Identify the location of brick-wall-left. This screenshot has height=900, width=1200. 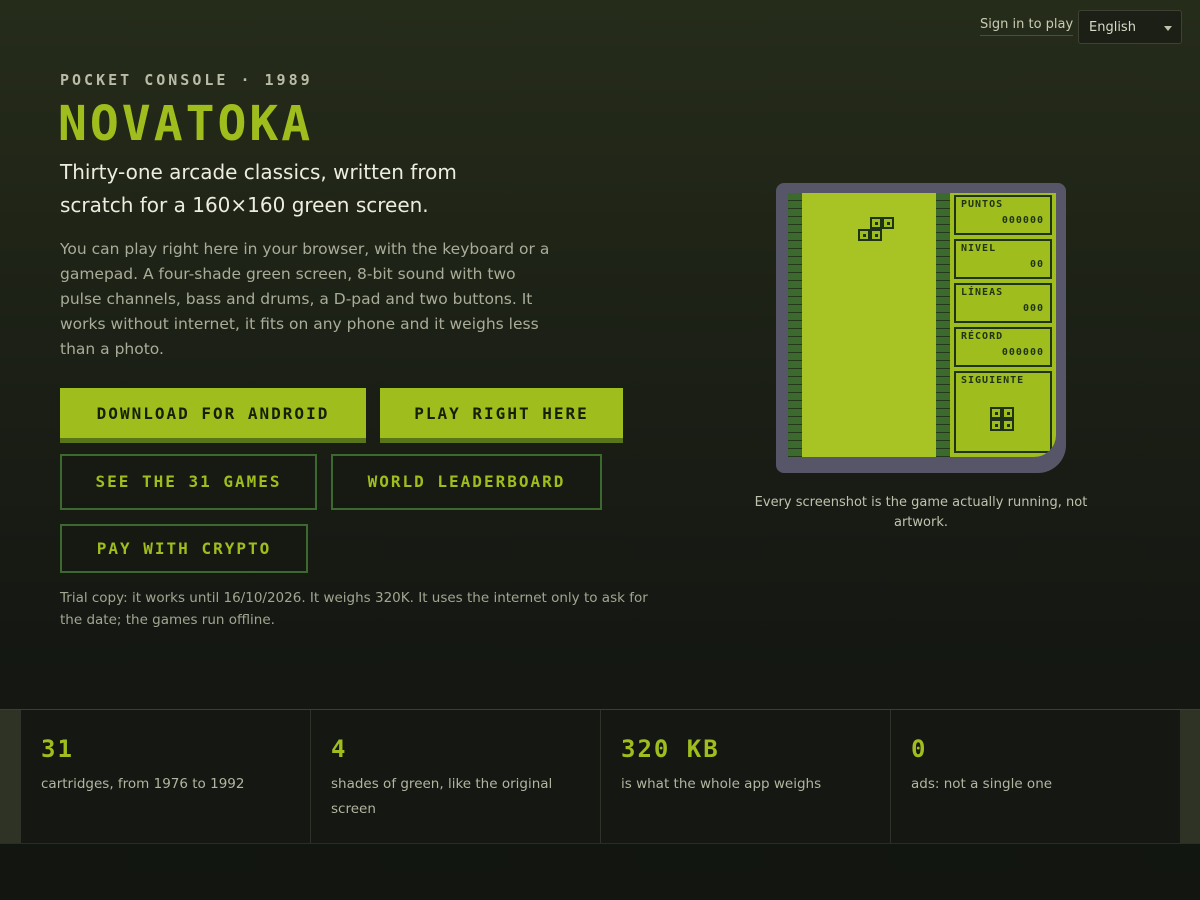
(795, 325).